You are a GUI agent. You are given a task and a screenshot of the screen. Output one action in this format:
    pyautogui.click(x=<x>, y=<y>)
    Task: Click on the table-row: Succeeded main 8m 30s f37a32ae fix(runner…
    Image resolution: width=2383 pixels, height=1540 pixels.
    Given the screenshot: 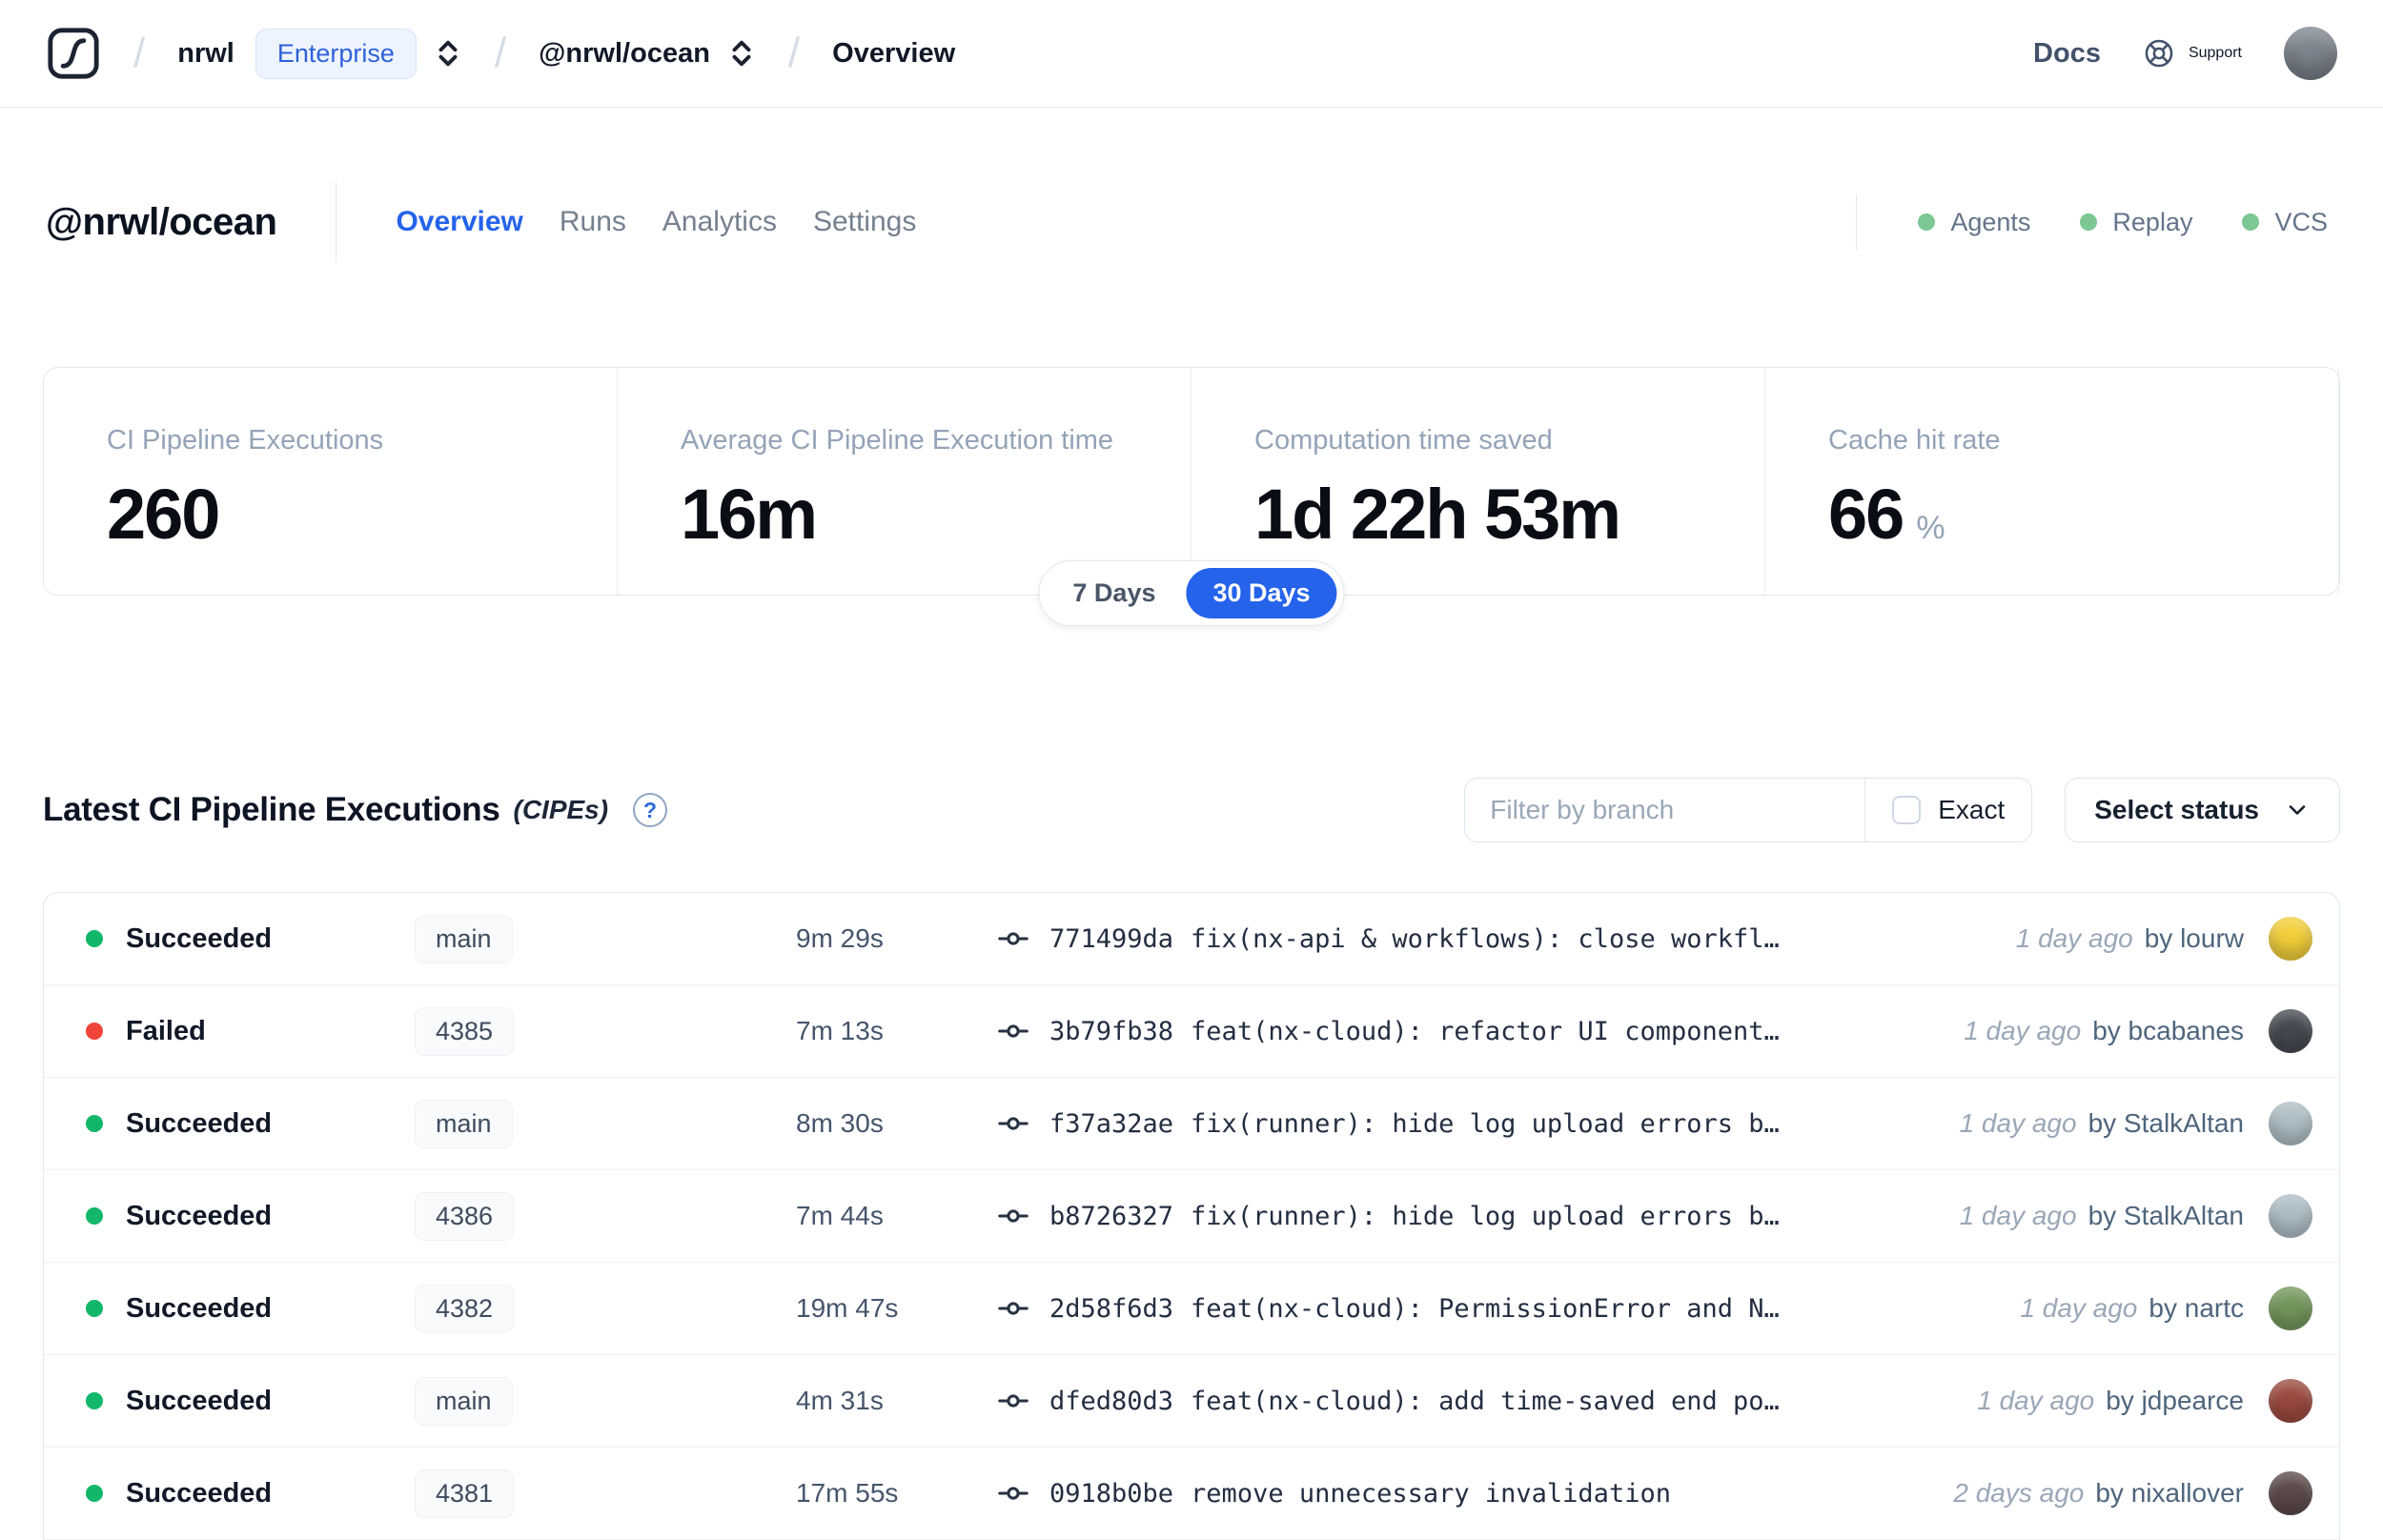 What is the action you would take?
    pyautogui.click(x=1191, y=1124)
    